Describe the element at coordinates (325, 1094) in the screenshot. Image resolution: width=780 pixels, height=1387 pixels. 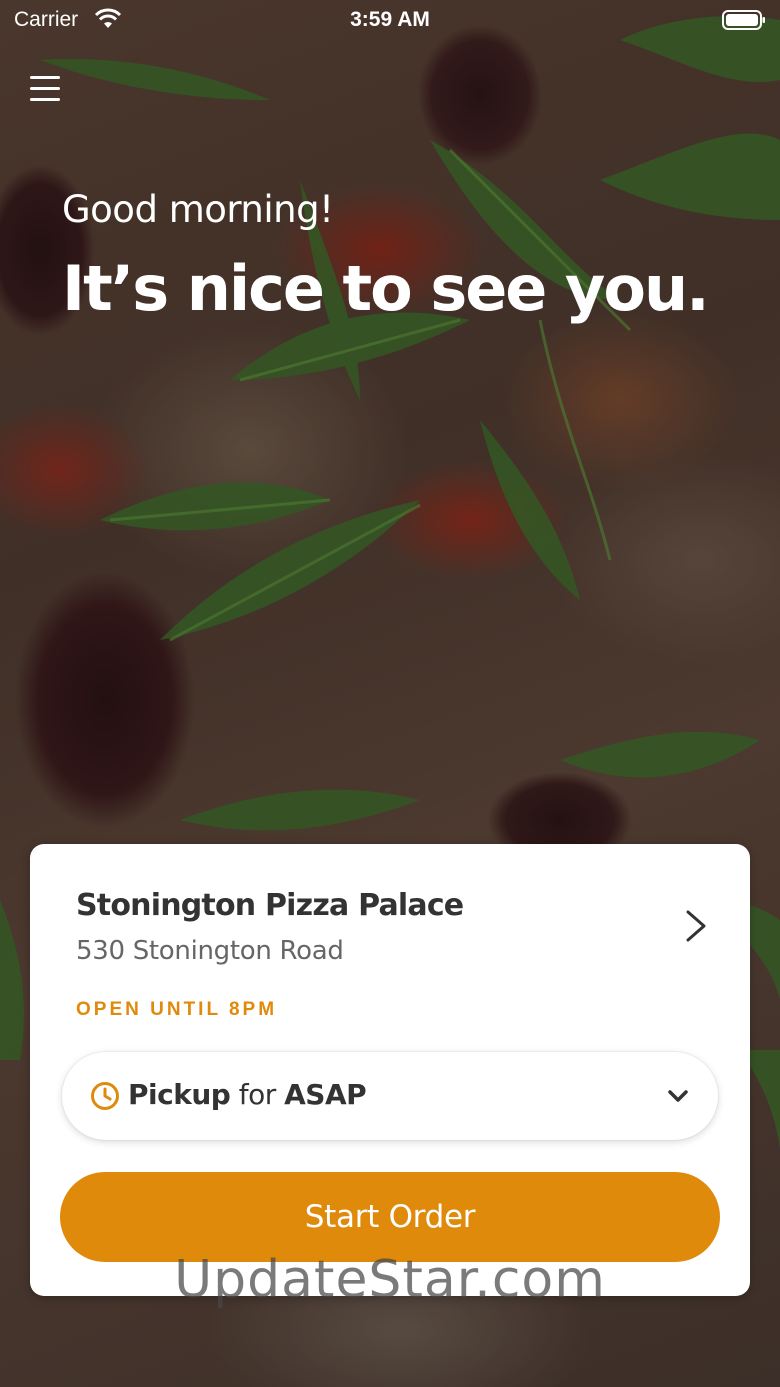
I see `order-time: ASAP` at that location.